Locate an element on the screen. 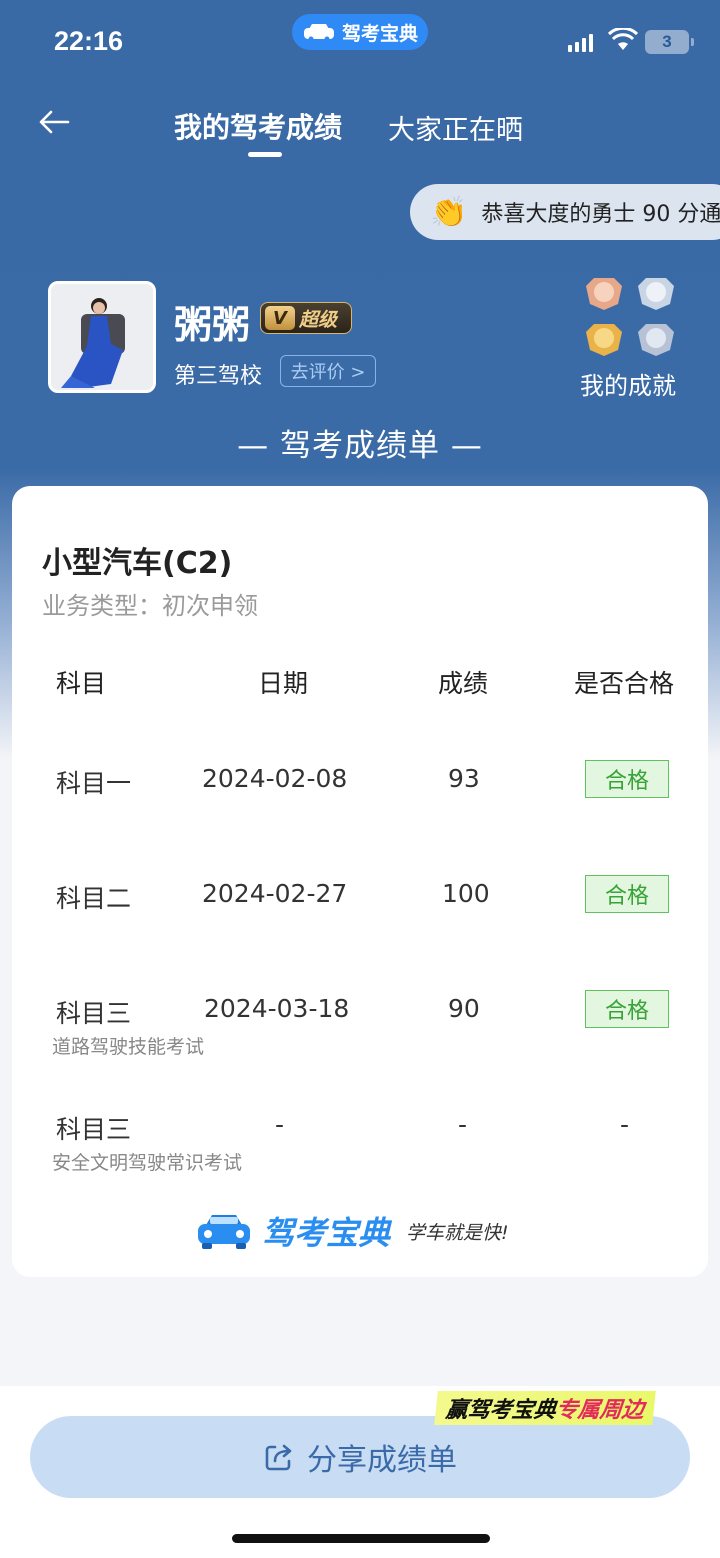 This screenshot has width=720, height=1558. row-date: 2024-02-27 is located at coordinates (275, 893).